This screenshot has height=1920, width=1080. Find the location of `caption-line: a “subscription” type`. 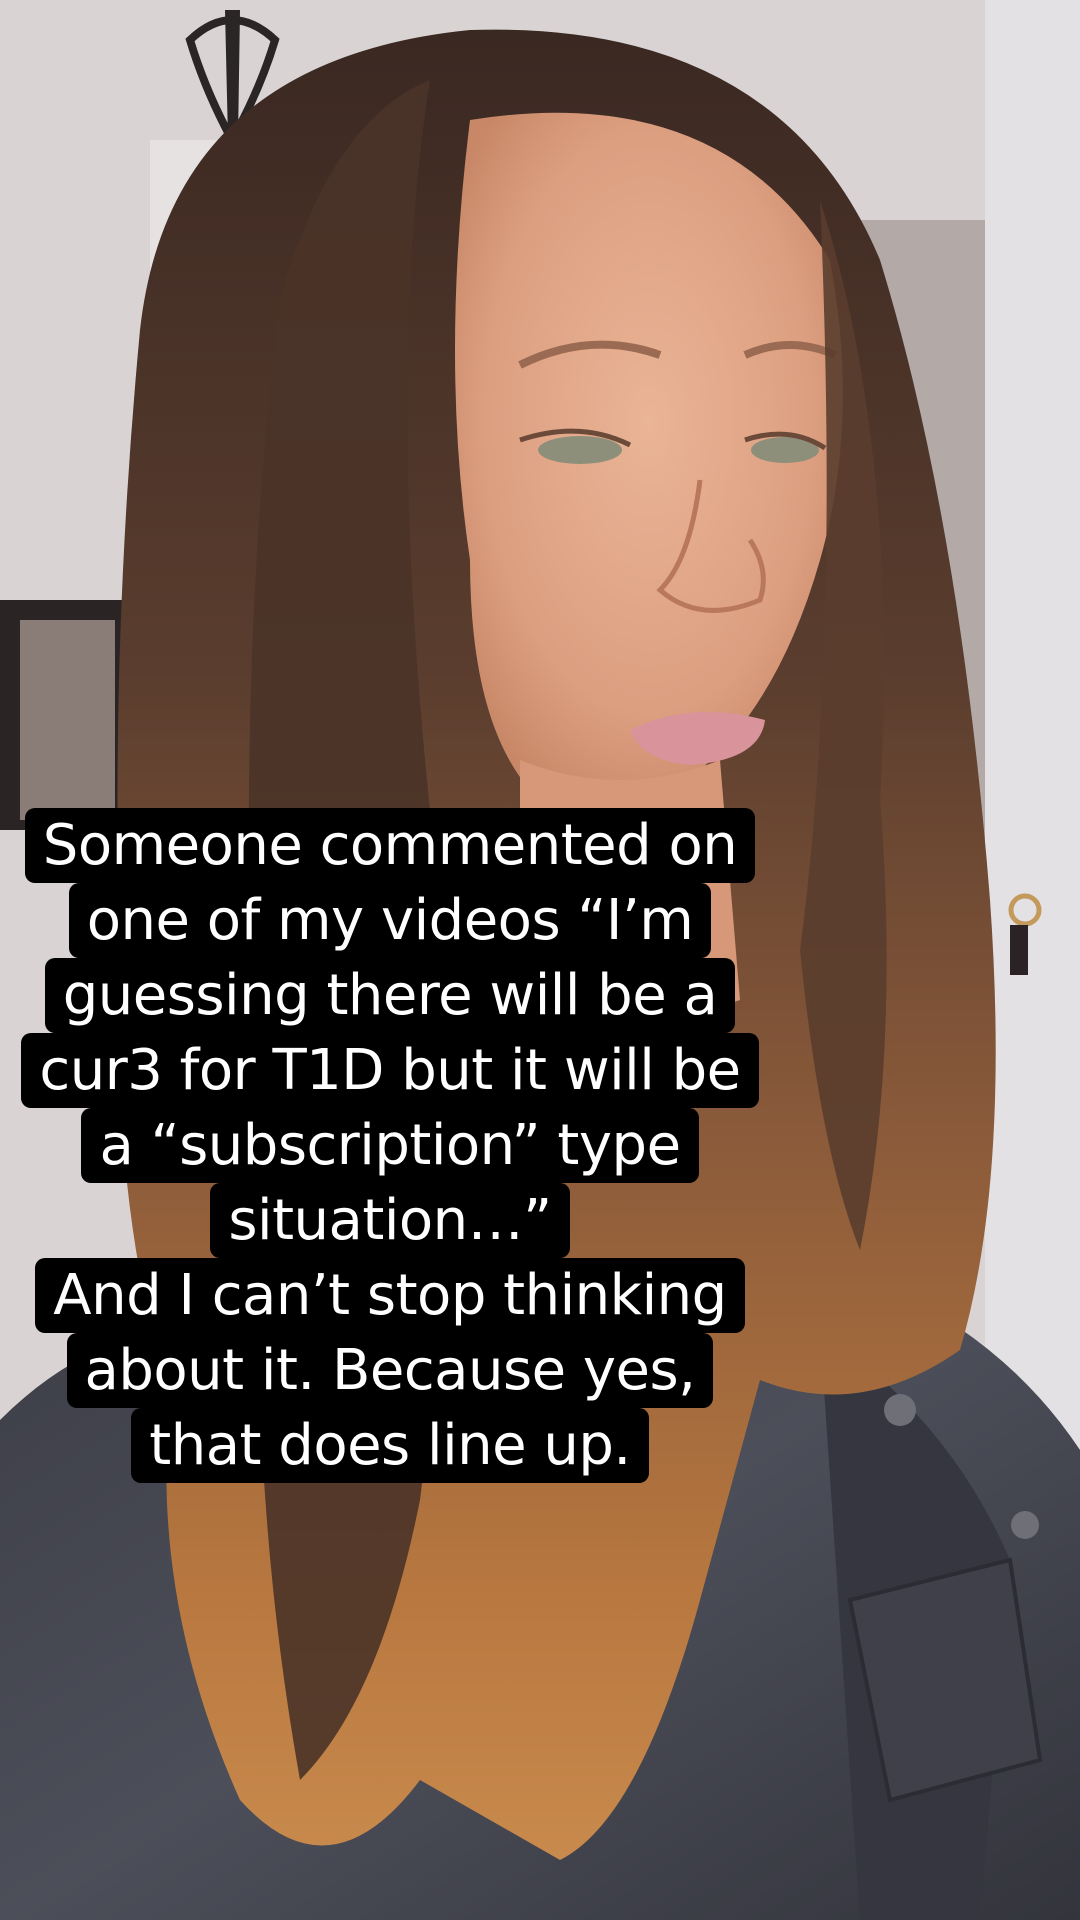

caption-line: a “subscription” type is located at coordinates (390, 1145).